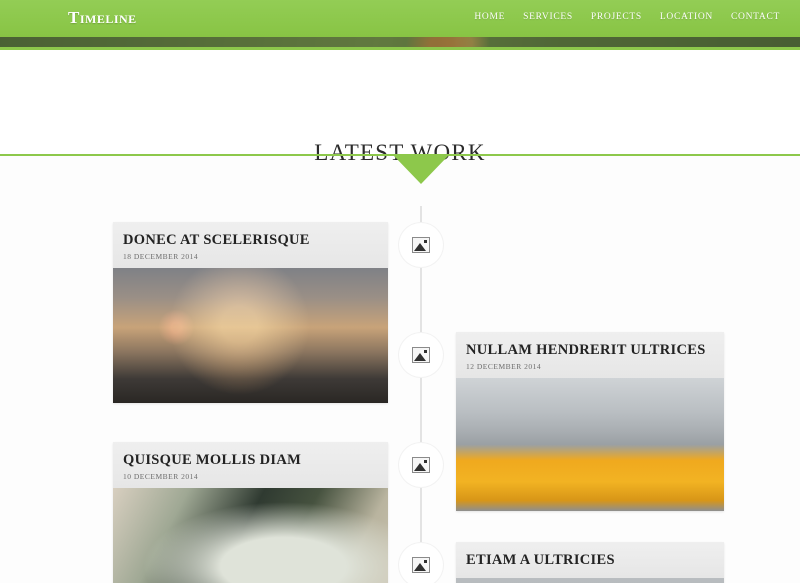  What do you see at coordinates (616, 17) in the screenshot?
I see `nav-item-projects: PROJECTS` at bounding box center [616, 17].